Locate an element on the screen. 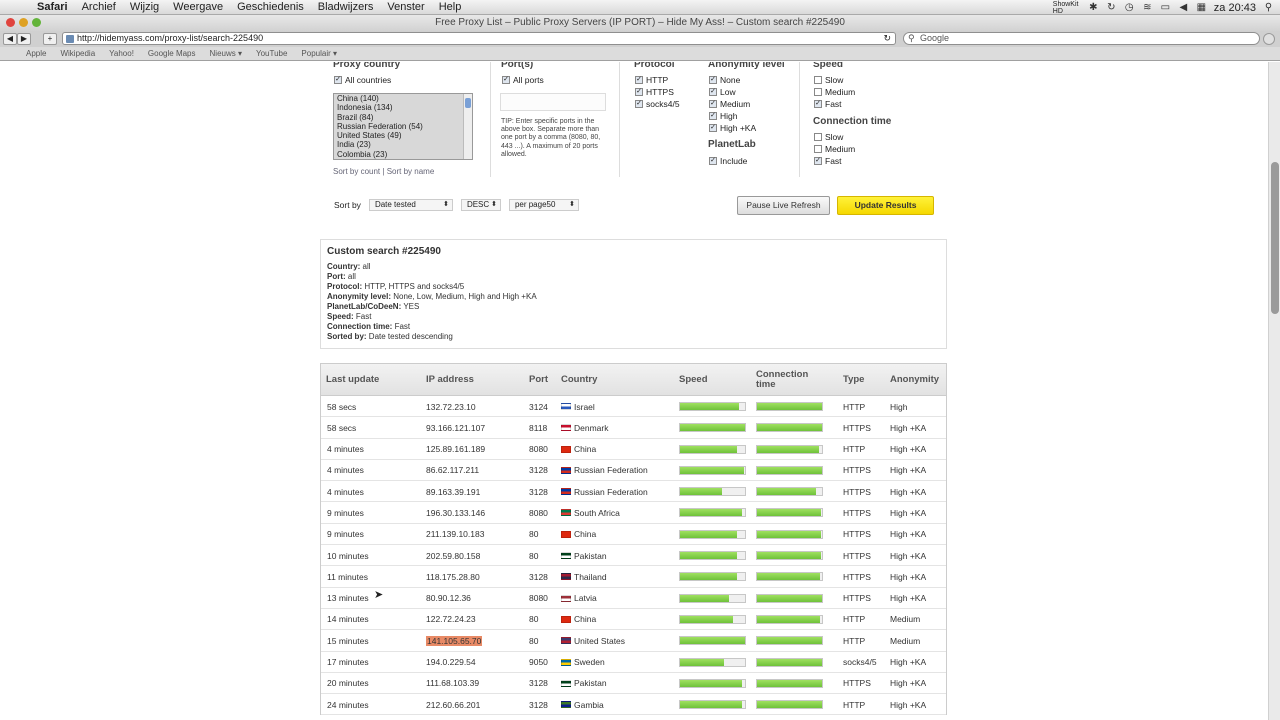  sort-field-select: Date tested is located at coordinates (410, 205).